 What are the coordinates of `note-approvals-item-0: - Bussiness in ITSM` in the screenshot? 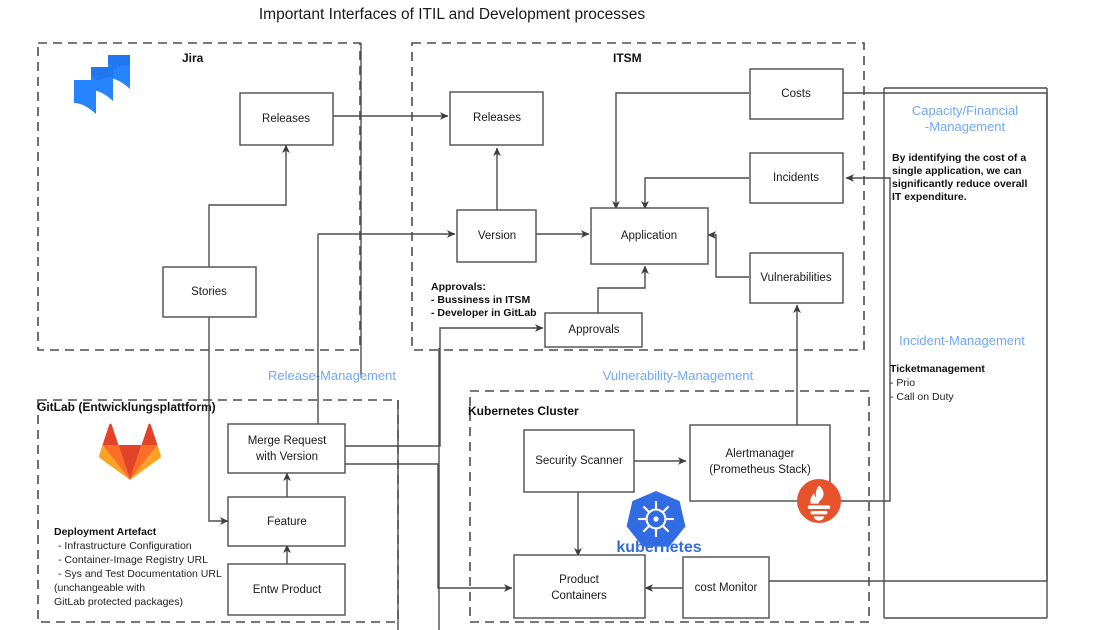 It's located at (480, 300).